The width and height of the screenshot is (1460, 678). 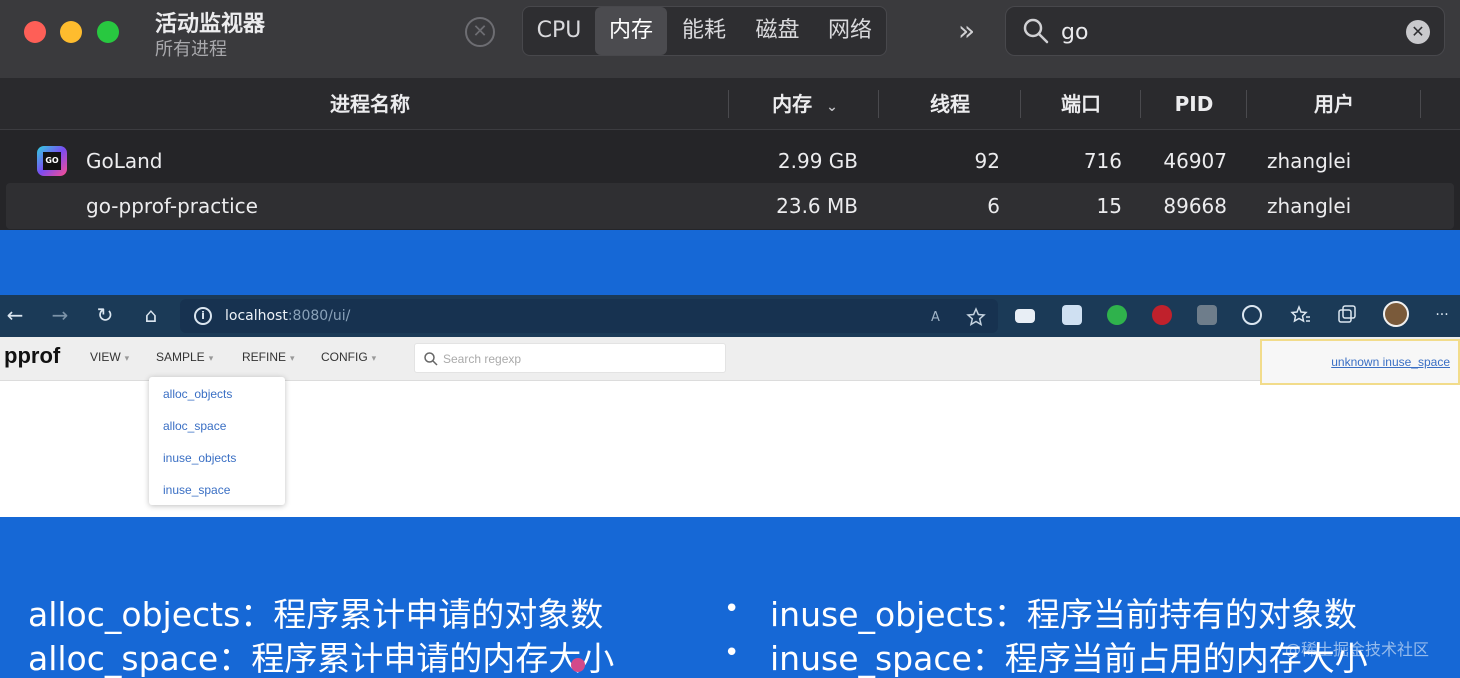 What do you see at coordinates (71, 32) in the screenshot?
I see `minimize-window-button` at bounding box center [71, 32].